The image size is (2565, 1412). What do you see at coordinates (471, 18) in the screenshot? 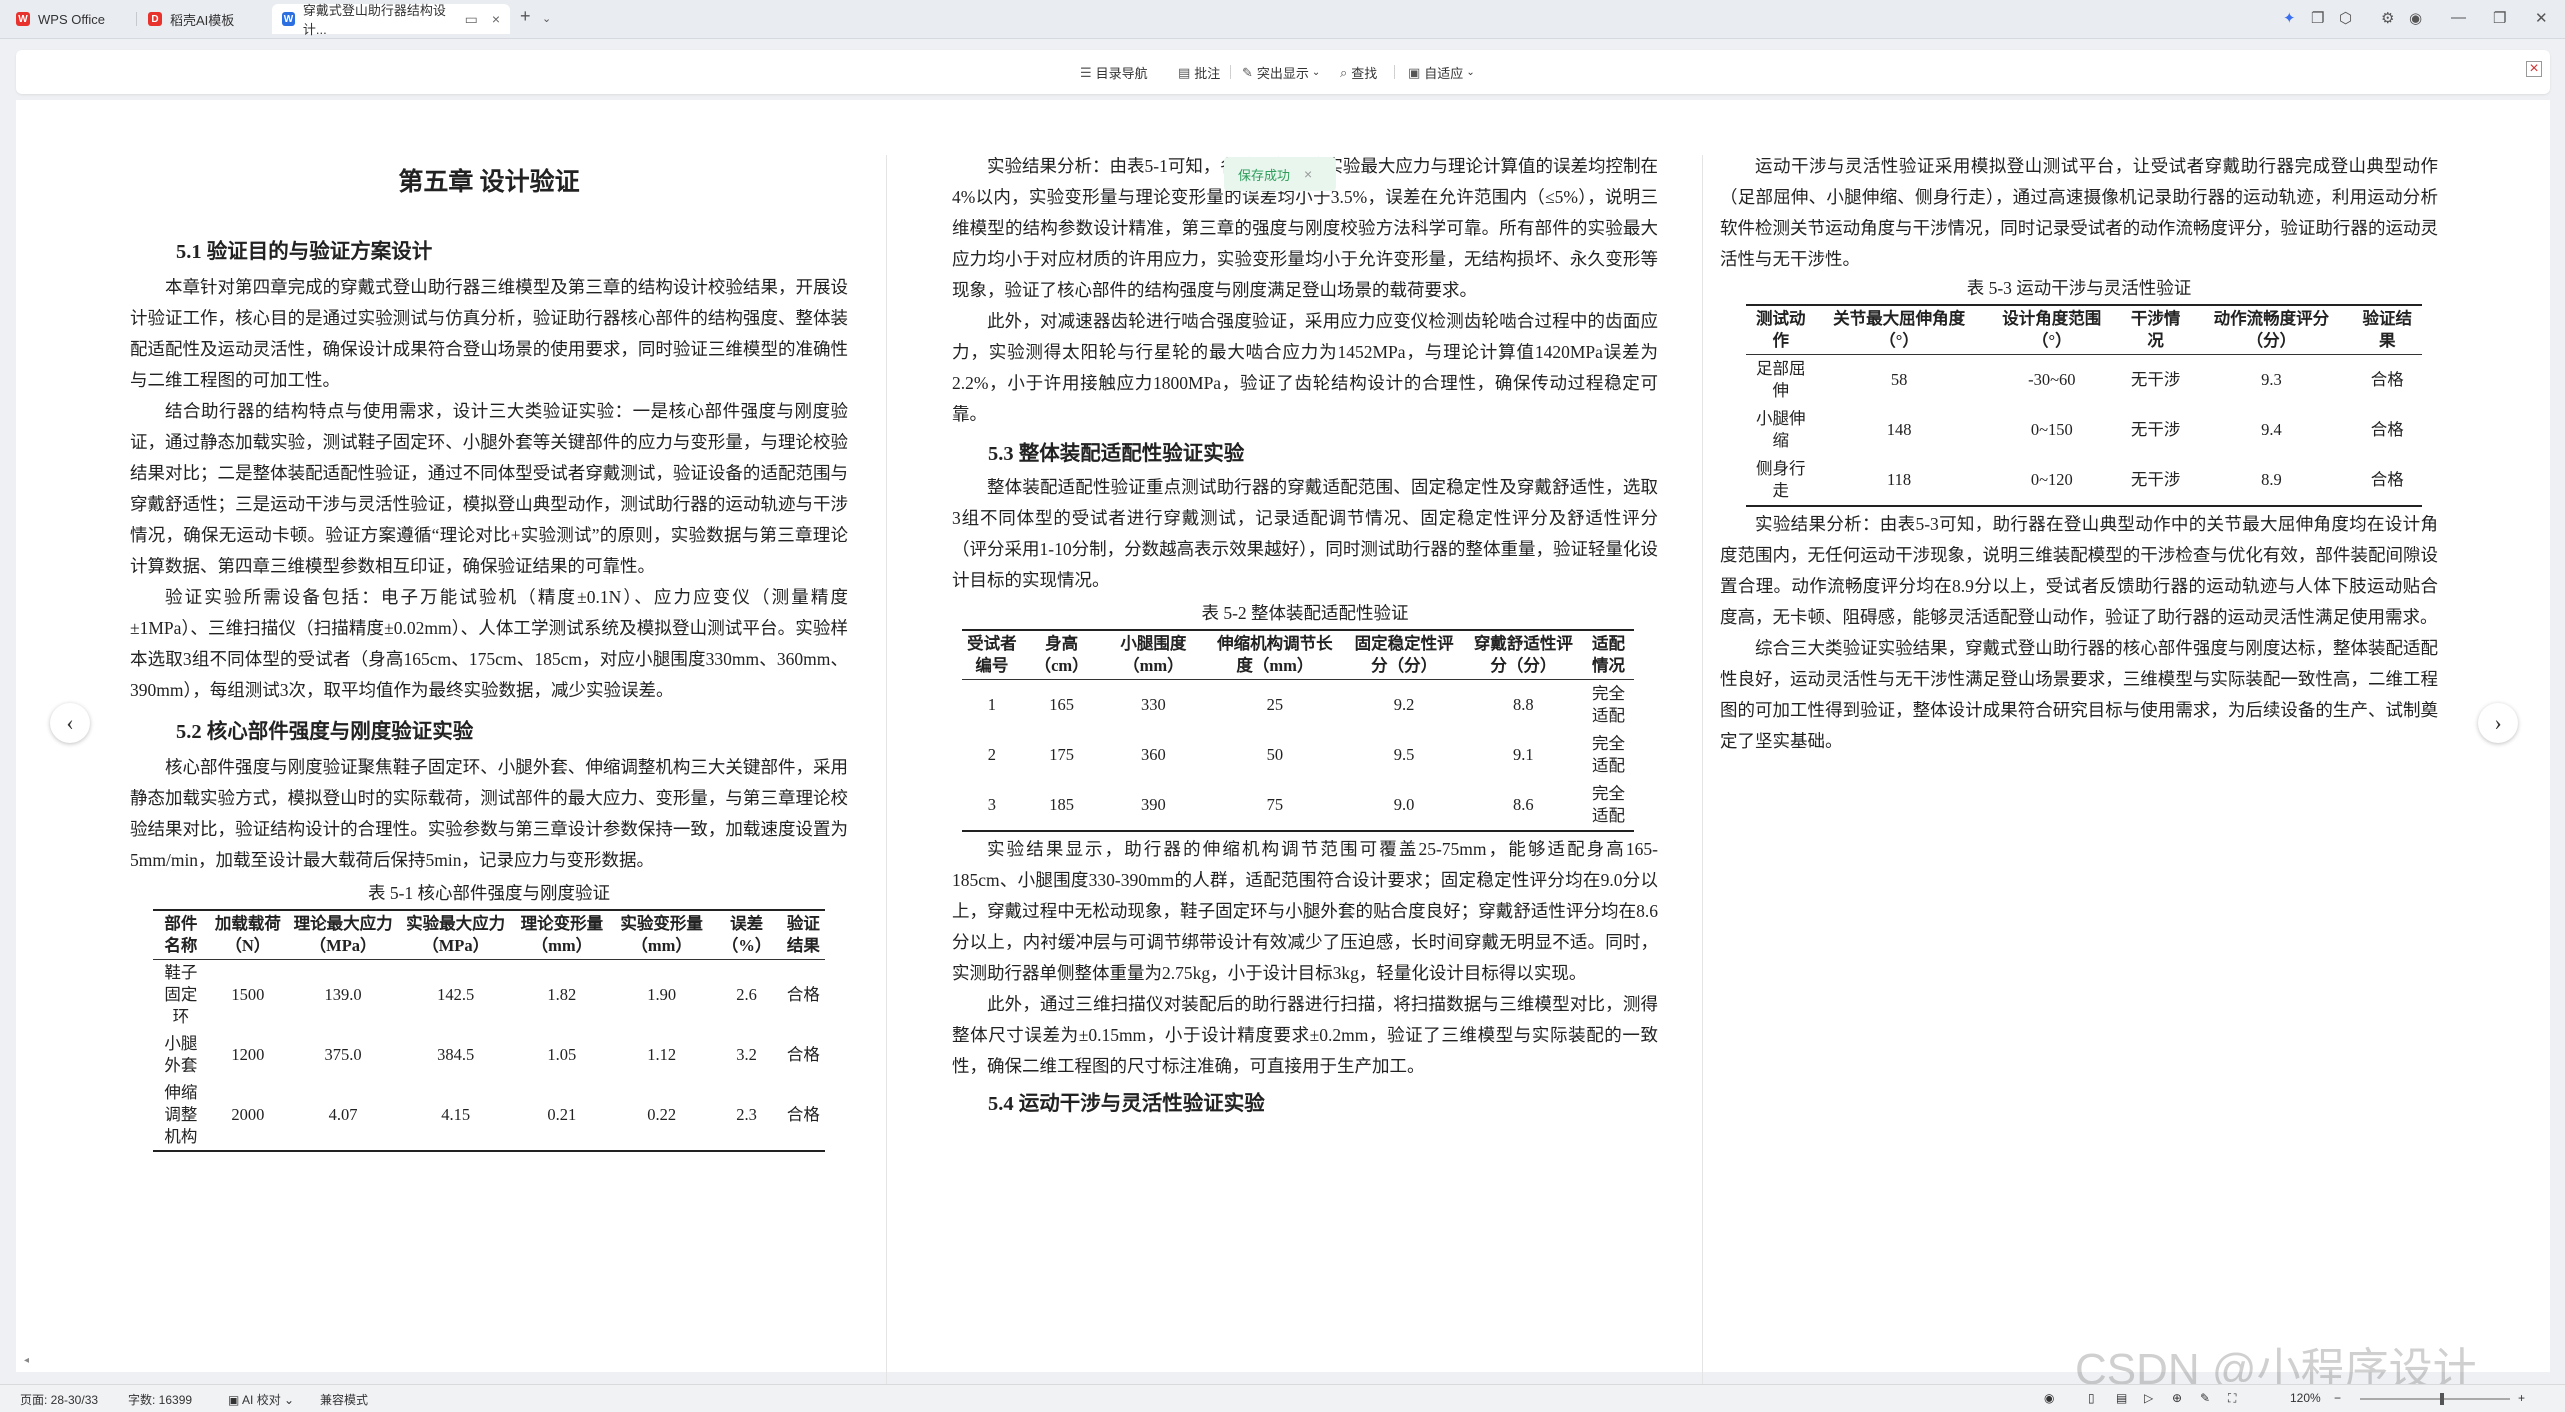
I see `monitor-icon: ▭` at bounding box center [471, 18].